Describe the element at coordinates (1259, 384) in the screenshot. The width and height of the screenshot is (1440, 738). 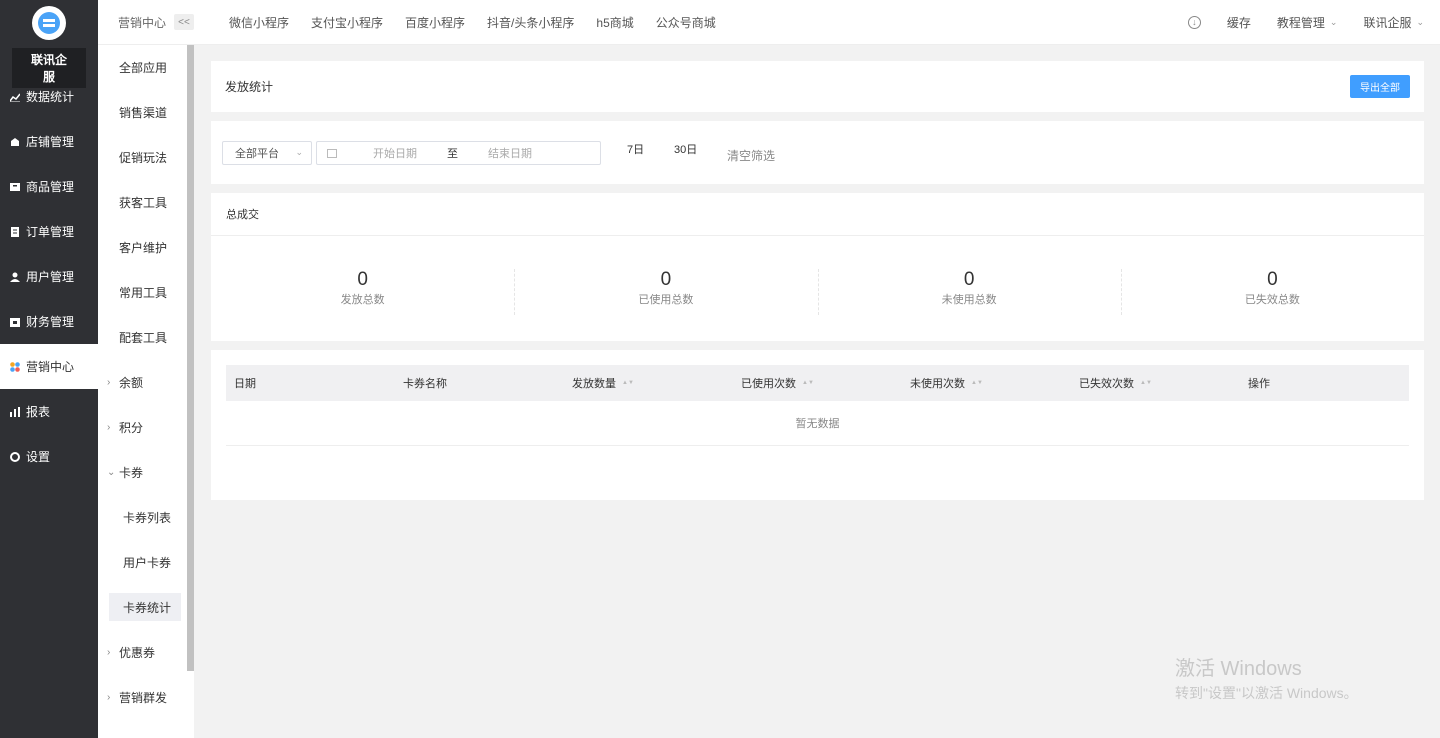
I see `column-header-actions: 操作` at that location.